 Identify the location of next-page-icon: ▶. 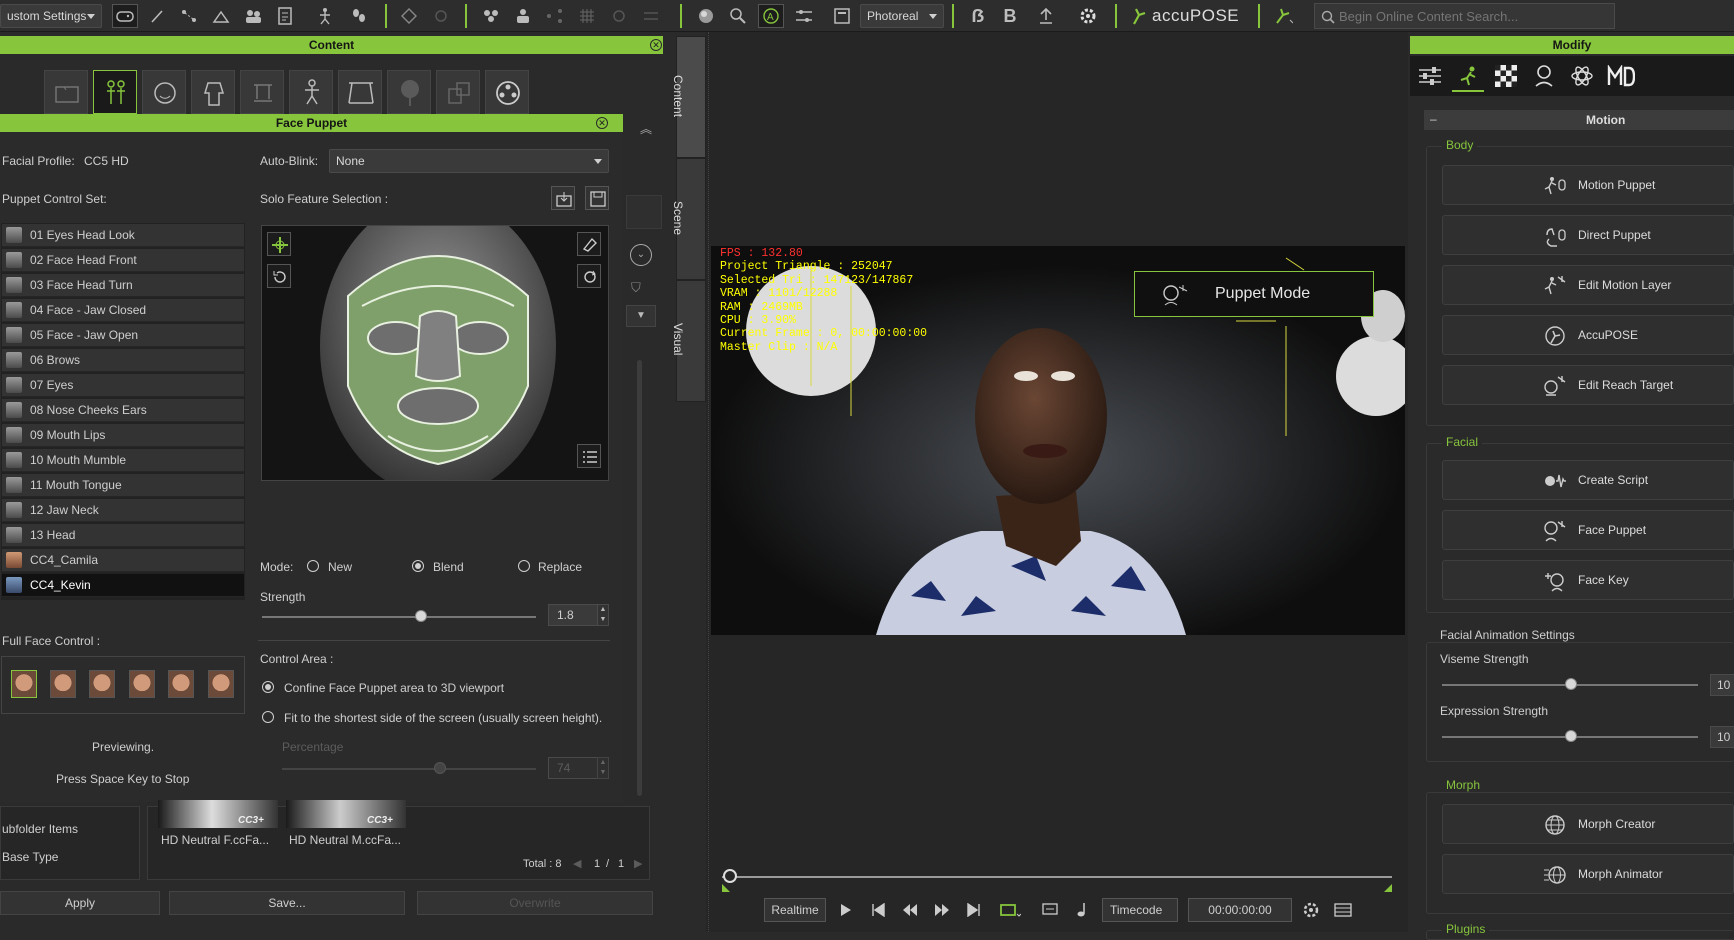
(638, 863).